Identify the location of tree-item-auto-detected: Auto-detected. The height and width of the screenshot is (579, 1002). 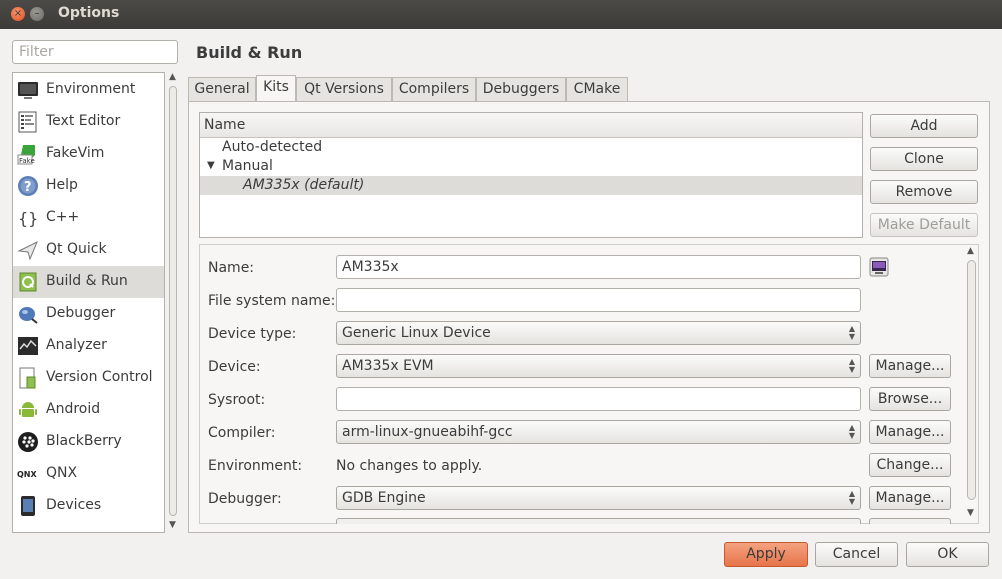
(531, 147).